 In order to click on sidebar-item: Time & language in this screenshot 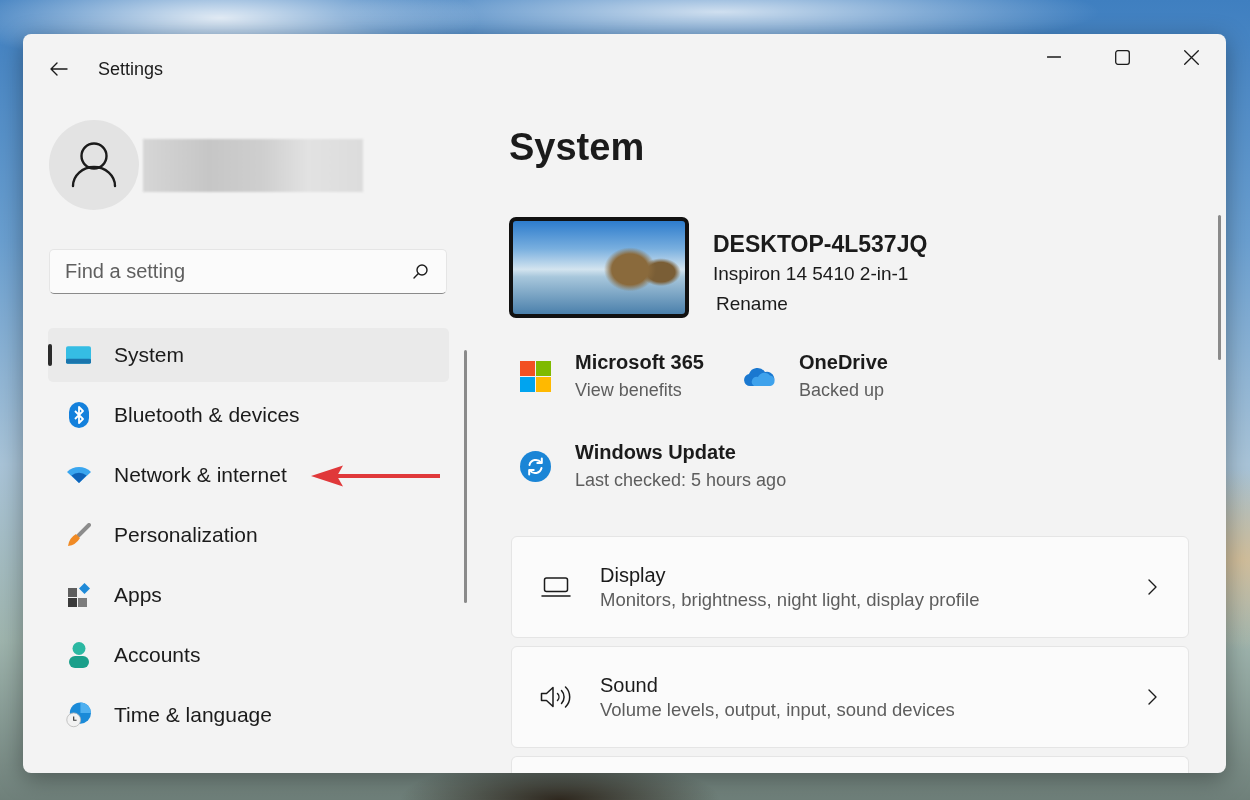, I will do `click(248, 715)`.